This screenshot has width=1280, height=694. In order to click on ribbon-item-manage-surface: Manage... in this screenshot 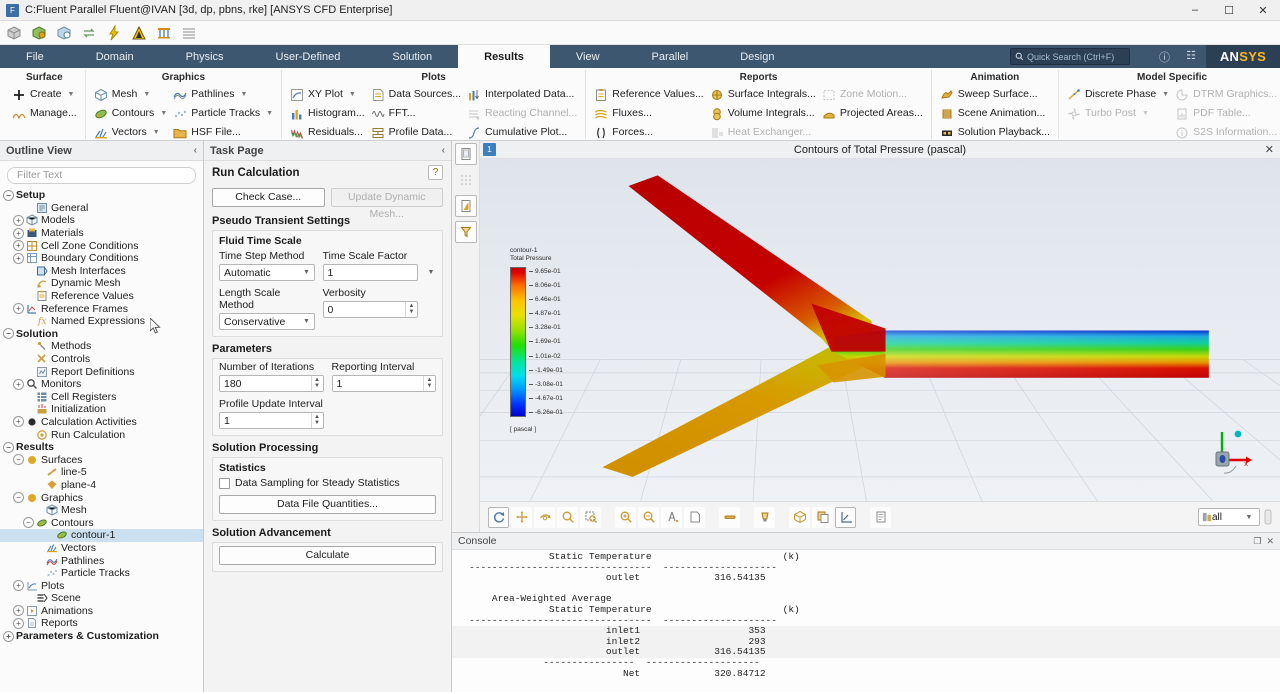, I will do `click(44, 113)`.